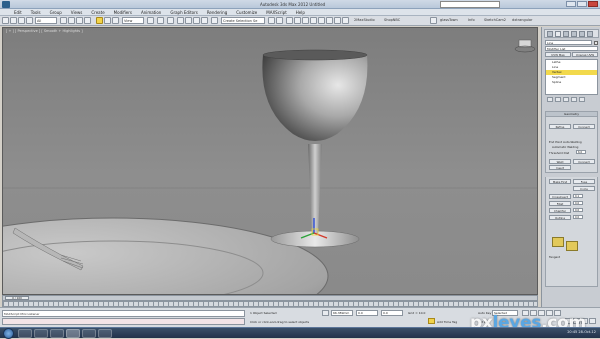 This screenshot has height=339, width=600. I want to click on geometry-rollout-header: Geometry, so click(571, 114).